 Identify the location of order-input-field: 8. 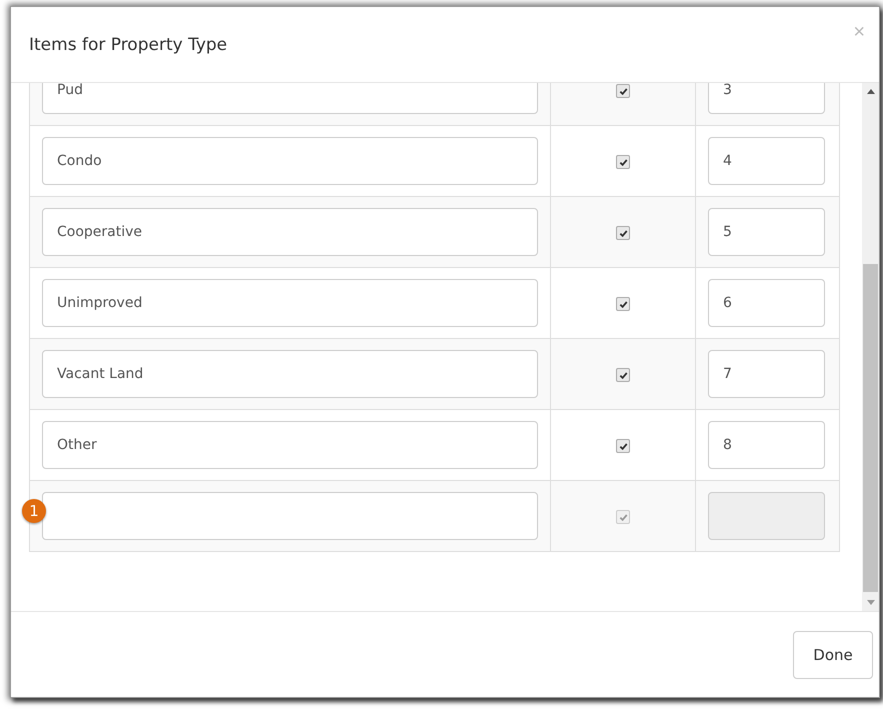
(766, 445).